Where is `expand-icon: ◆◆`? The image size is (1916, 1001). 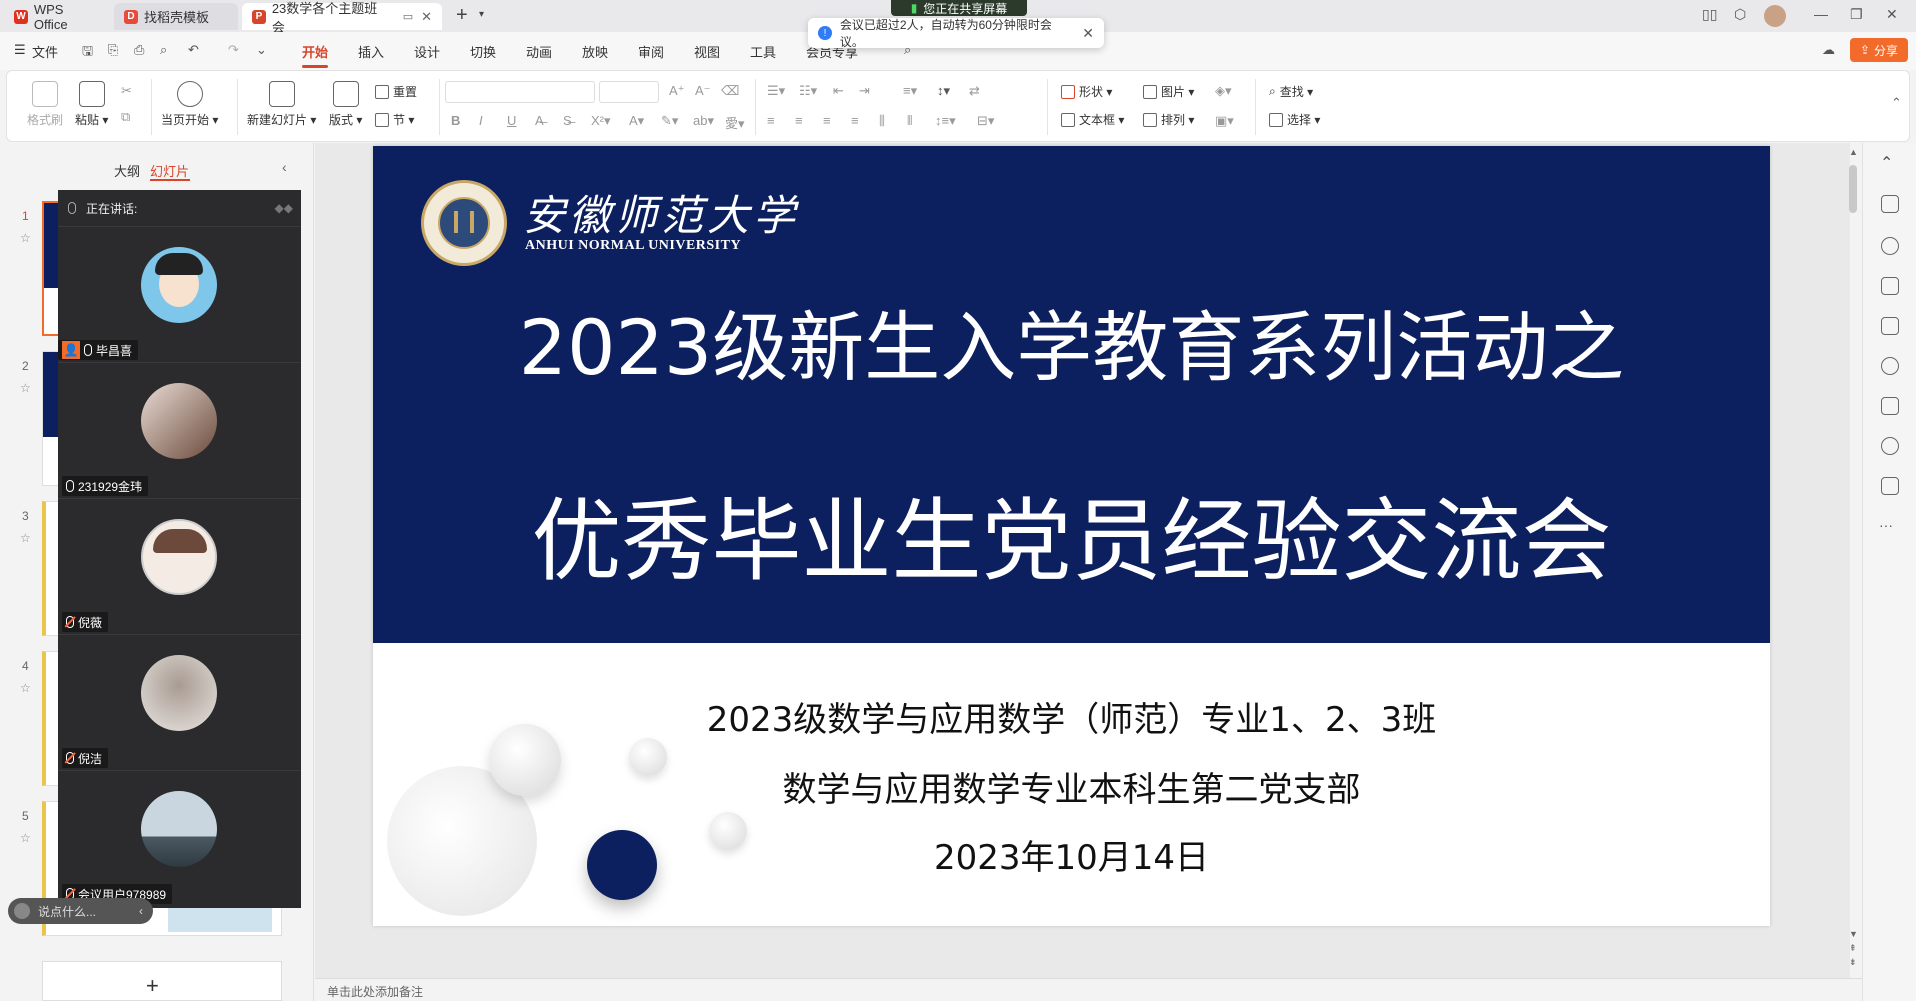 expand-icon: ◆◆ is located at coordinates (284, 208).